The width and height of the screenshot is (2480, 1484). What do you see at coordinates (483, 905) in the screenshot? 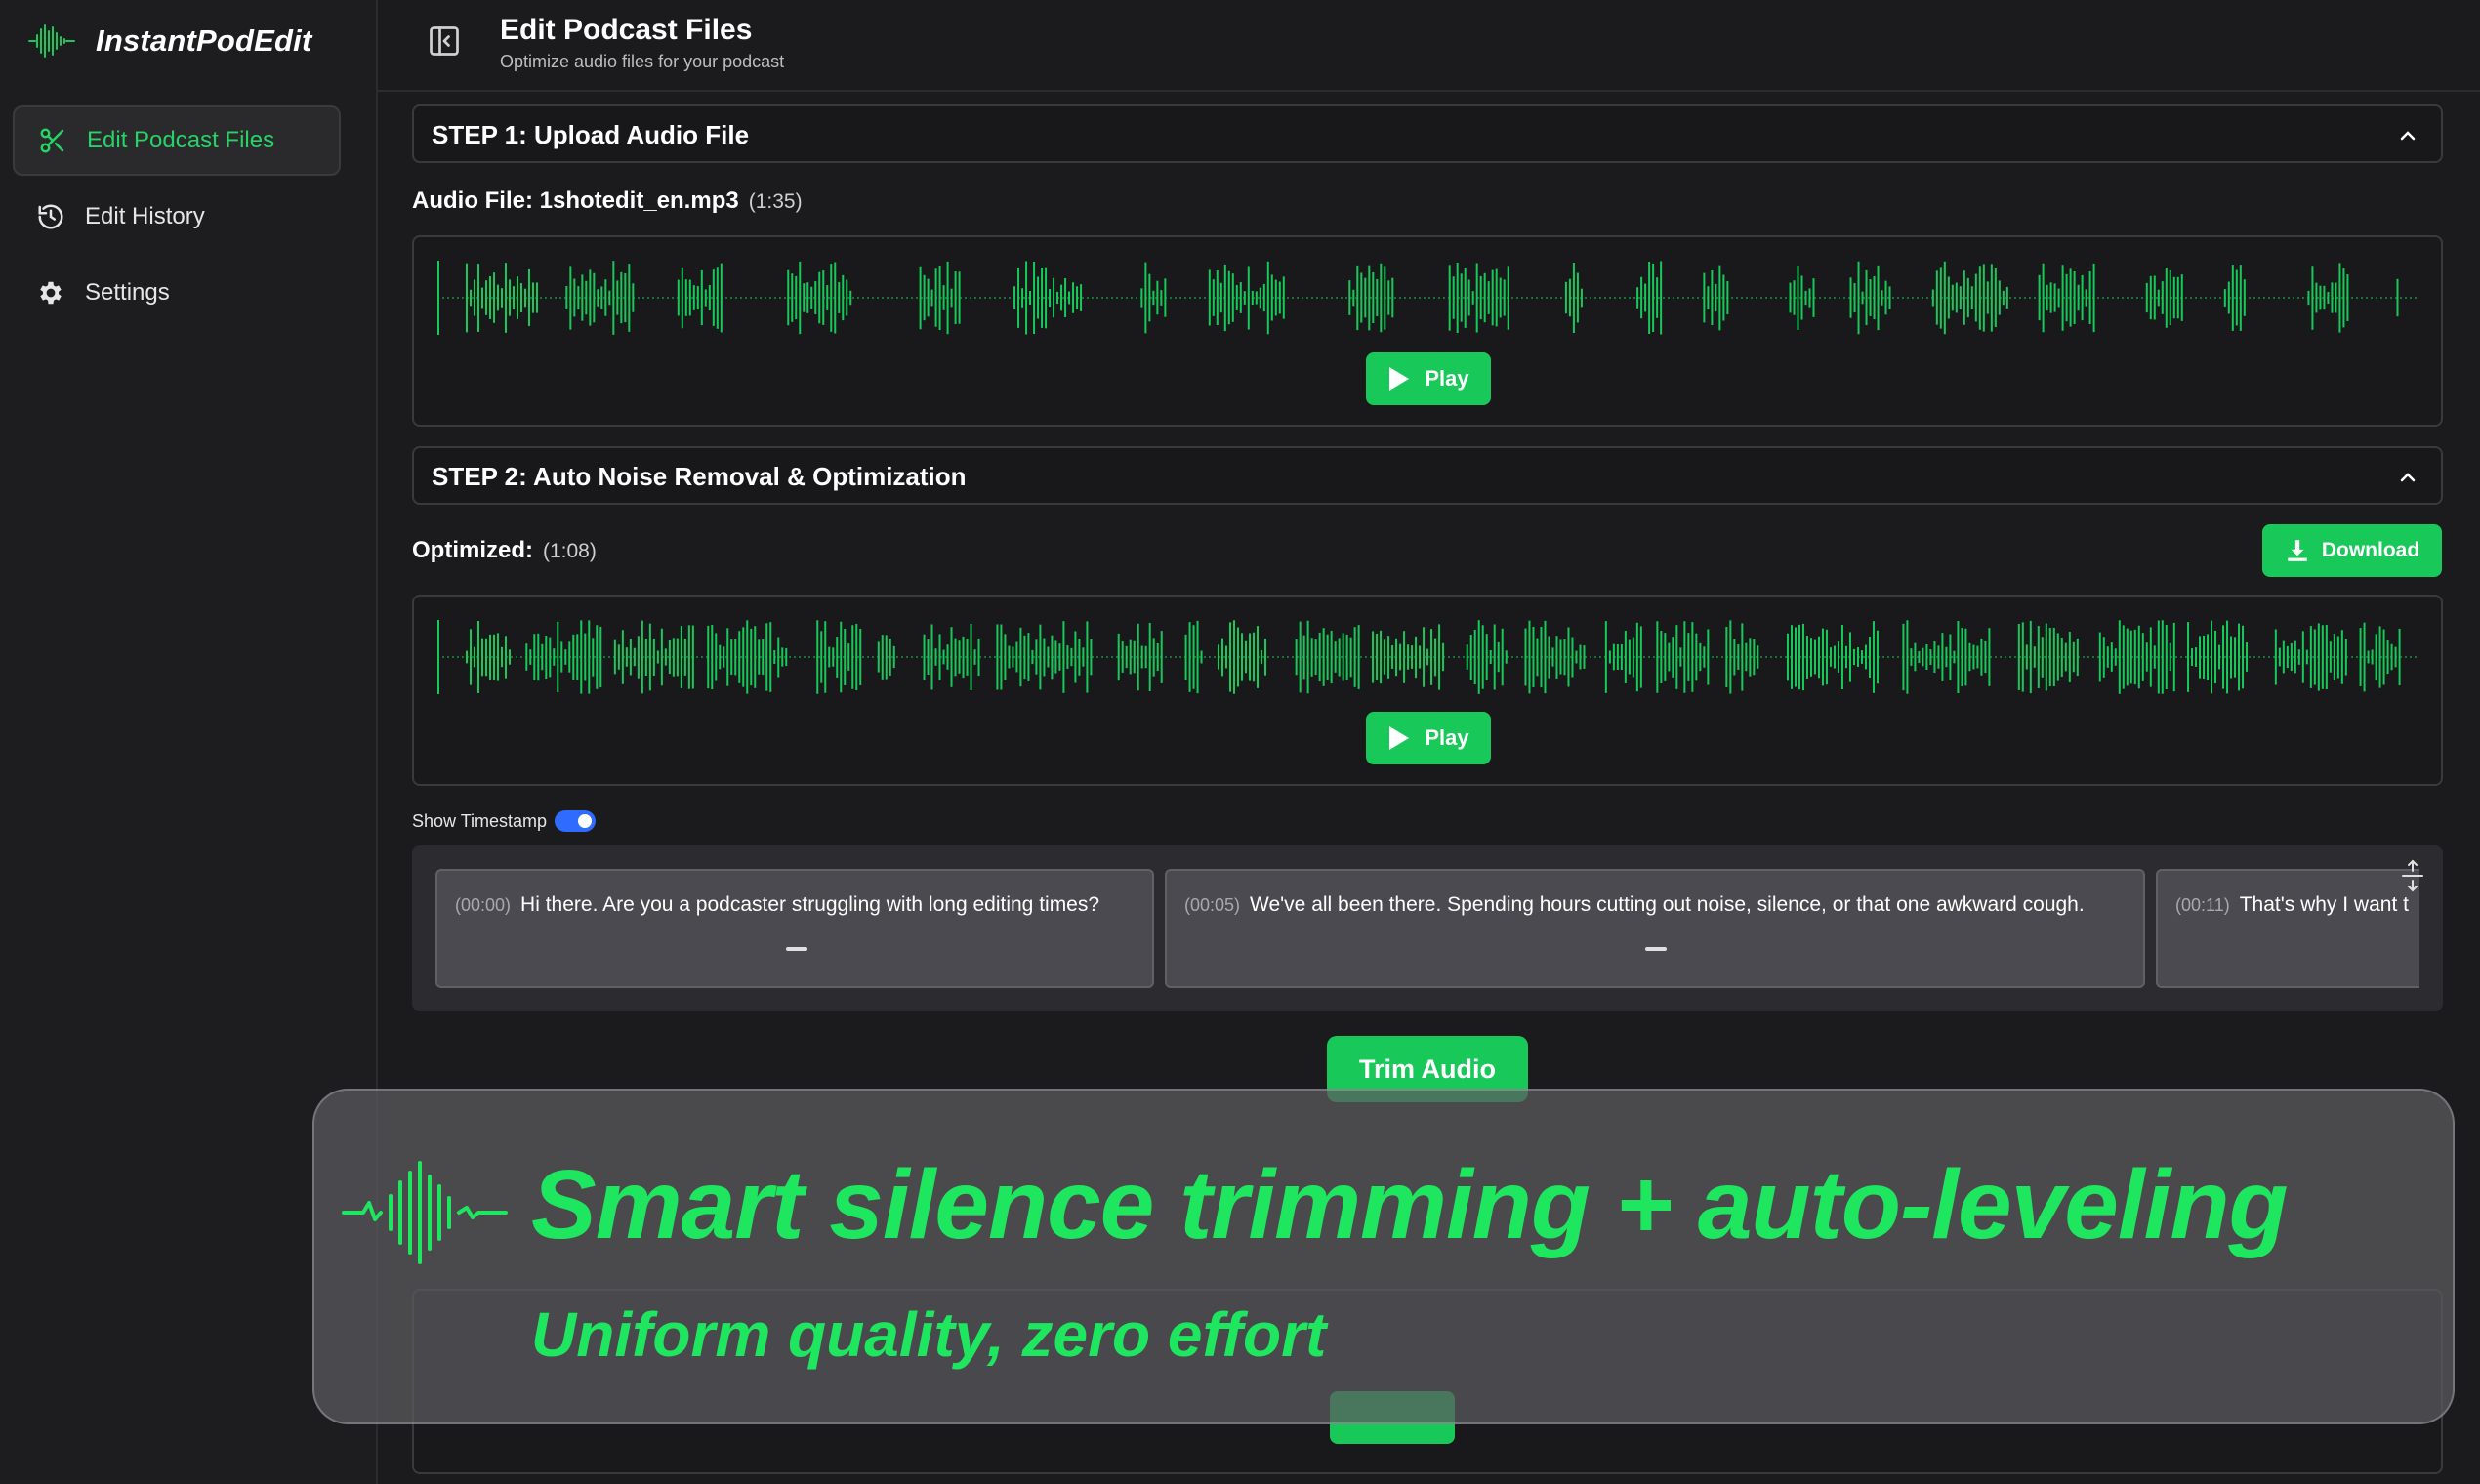
I see `segment-time: (00:00)` at bounding box center [483, 905].